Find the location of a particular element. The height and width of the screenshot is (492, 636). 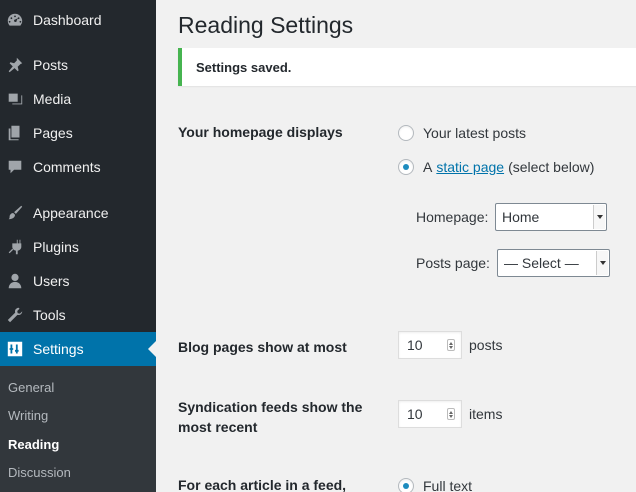

menu-settings-label: Settings is located at coordinates (58, 349).